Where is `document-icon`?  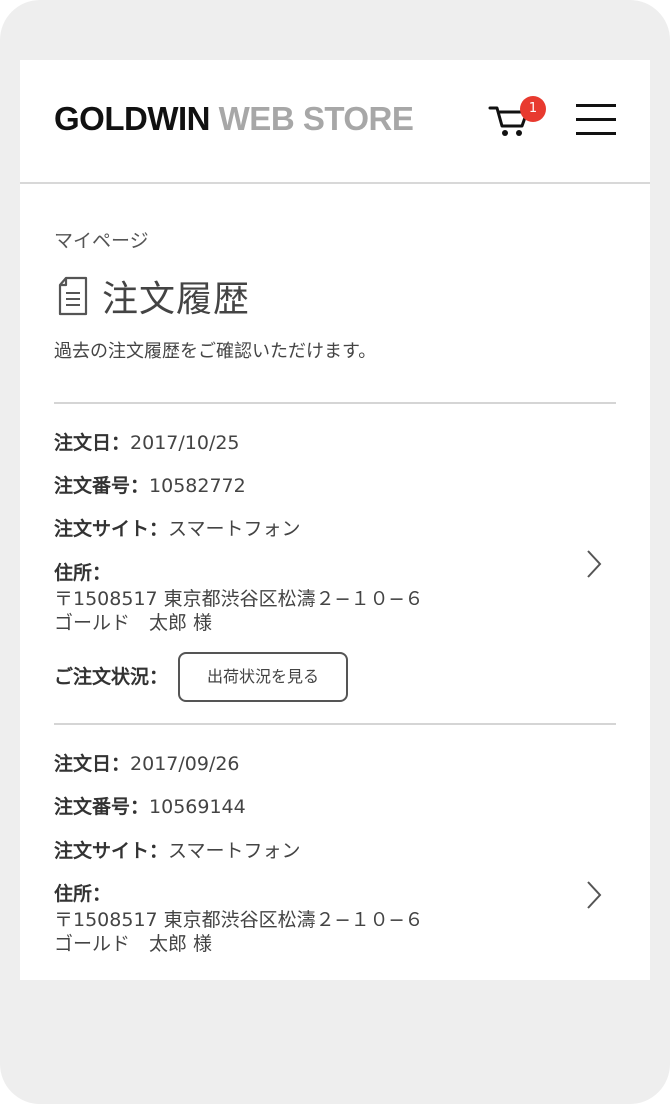
document-icon is located at coordinates (73, 296).